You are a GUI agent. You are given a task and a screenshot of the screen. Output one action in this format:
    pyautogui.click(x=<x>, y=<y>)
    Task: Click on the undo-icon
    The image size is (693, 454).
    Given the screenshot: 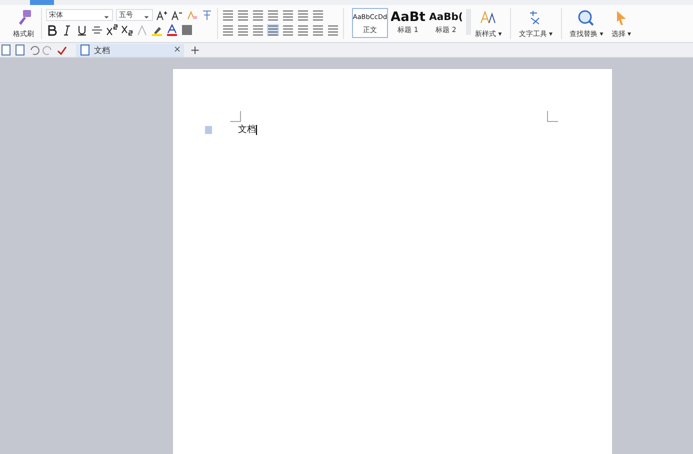 What is the action you would take?
    pyautogui.click(x=34, y=50)
    